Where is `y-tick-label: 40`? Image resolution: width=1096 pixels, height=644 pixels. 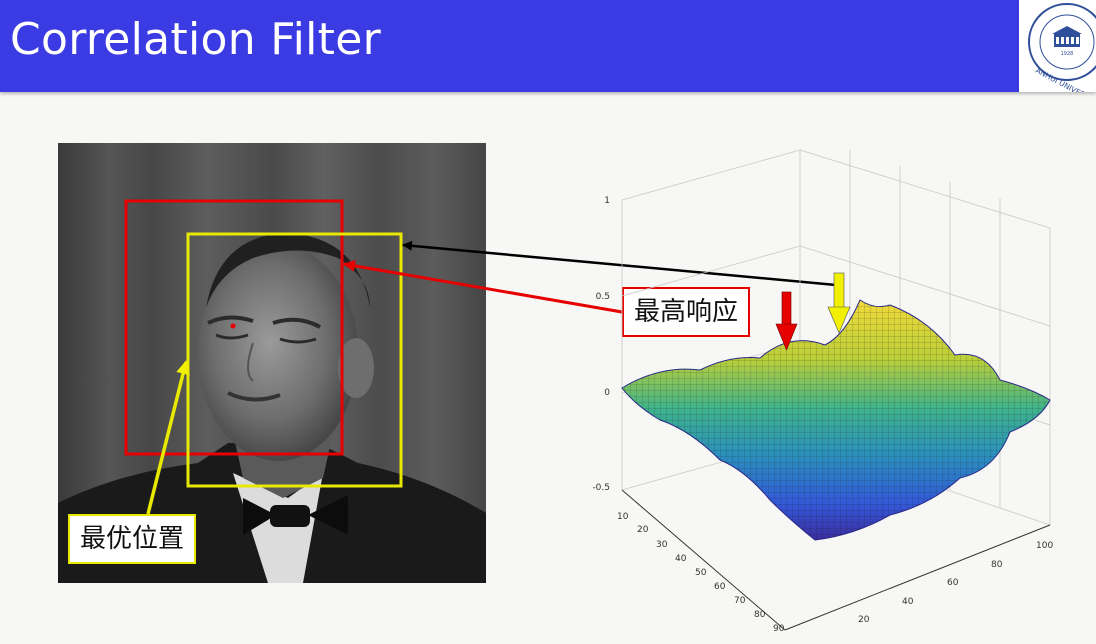
y-tick-label: 40 is located at coordinates (681, 559).